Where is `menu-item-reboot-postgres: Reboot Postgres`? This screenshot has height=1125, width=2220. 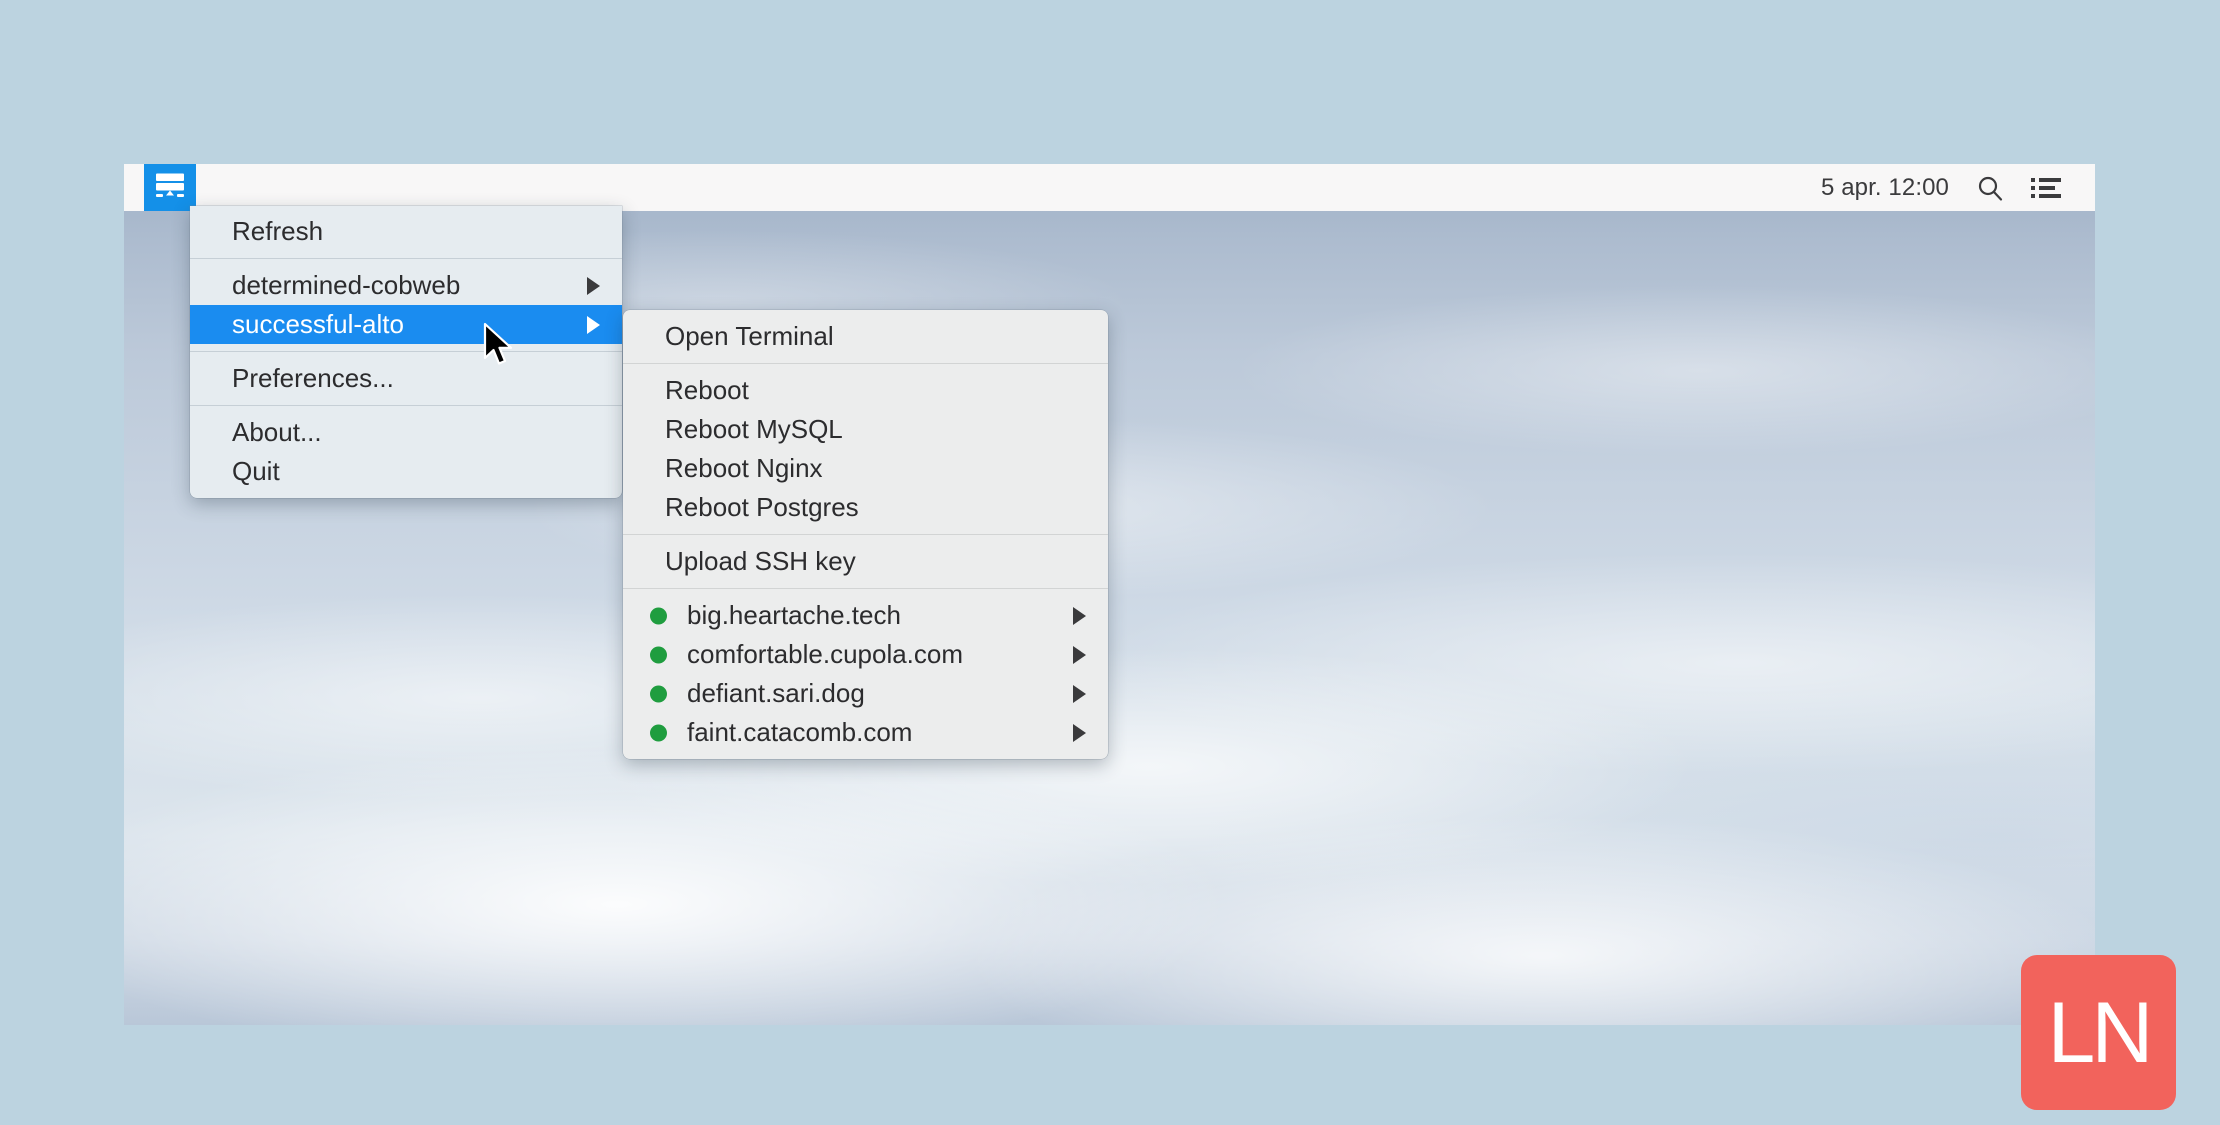 menu-item-reboot-postgres: Reboot Postgres is located at coordinates (865, 507).